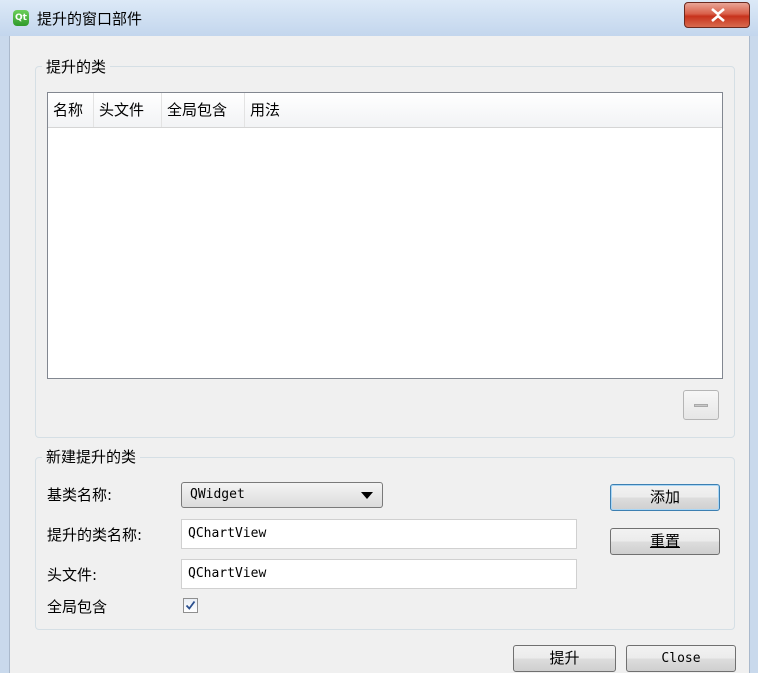 The image size is (758, 673). What do you see at coordinates (282, 495) in the screenshot?
I see `base-class-combobox: QWidget` at bounding box center [282, 495].